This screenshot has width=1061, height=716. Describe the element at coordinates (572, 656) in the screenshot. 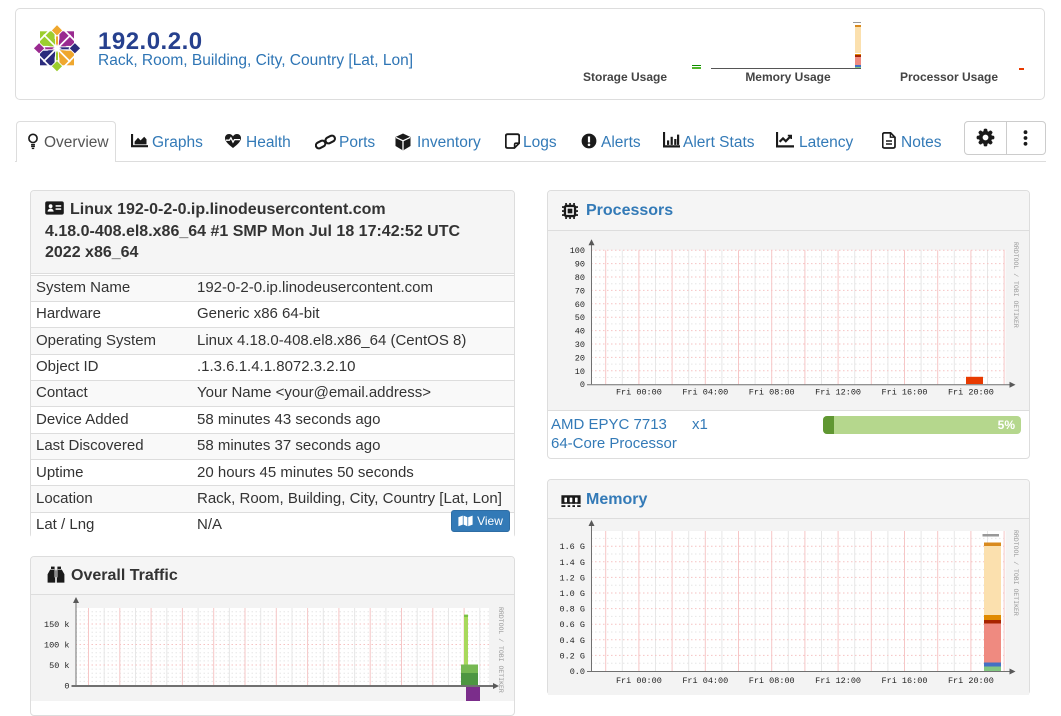

I see `svg-text: 0.2 G` at that location.